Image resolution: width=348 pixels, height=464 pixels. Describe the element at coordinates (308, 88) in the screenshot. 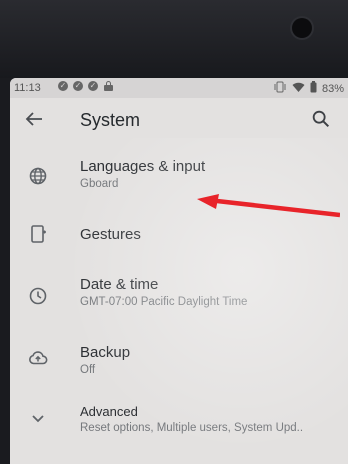

I see `status-right: 83%` at that location.